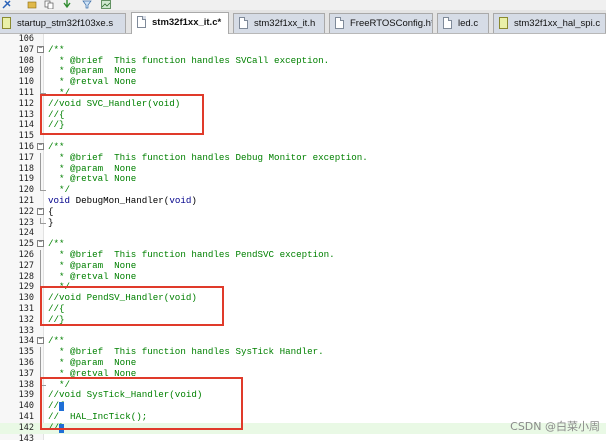 The height and width of the screenshot is (444, 606). Describe the element at coordinates (26, 287) in the screenshot. I see `line-number: 129` at that location.